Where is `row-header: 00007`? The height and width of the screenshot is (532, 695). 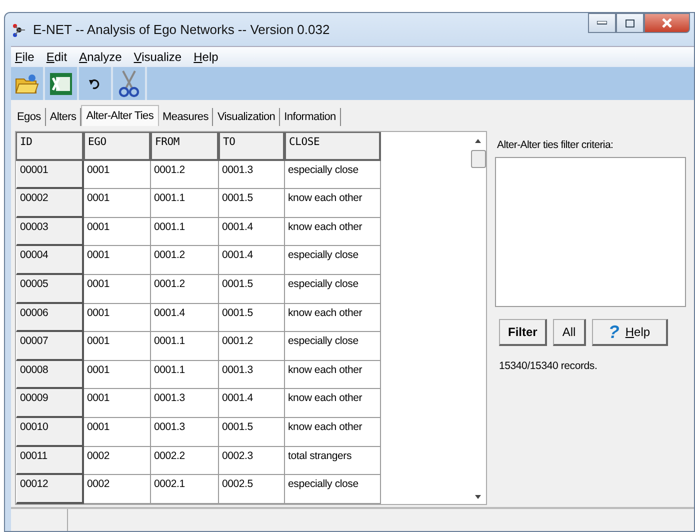 row-header: 00007 is located at coordinates (50, 346).